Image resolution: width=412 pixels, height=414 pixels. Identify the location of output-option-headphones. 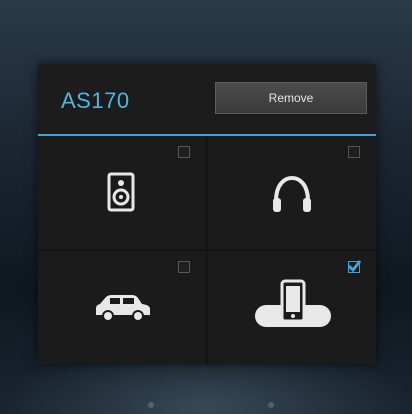
(292, 192).